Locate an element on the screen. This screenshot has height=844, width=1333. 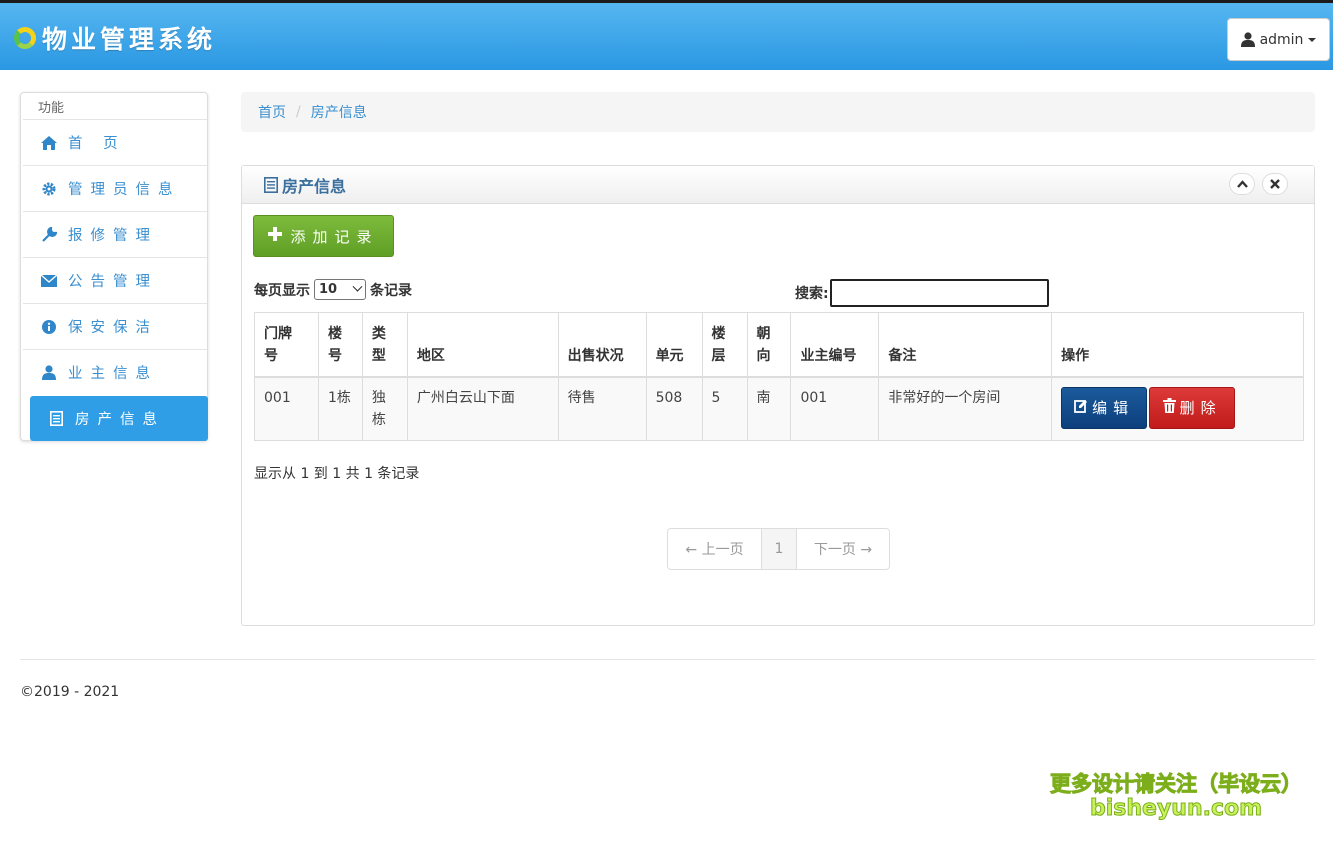
edit-button: 编辑 is located at coordinates (1104, 407).